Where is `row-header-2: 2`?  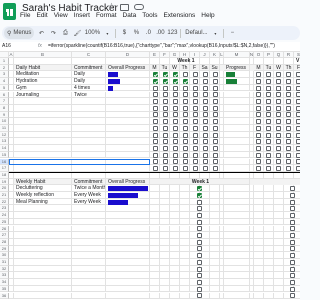 row-header-2: 2 is located at coordinates (4, 68).